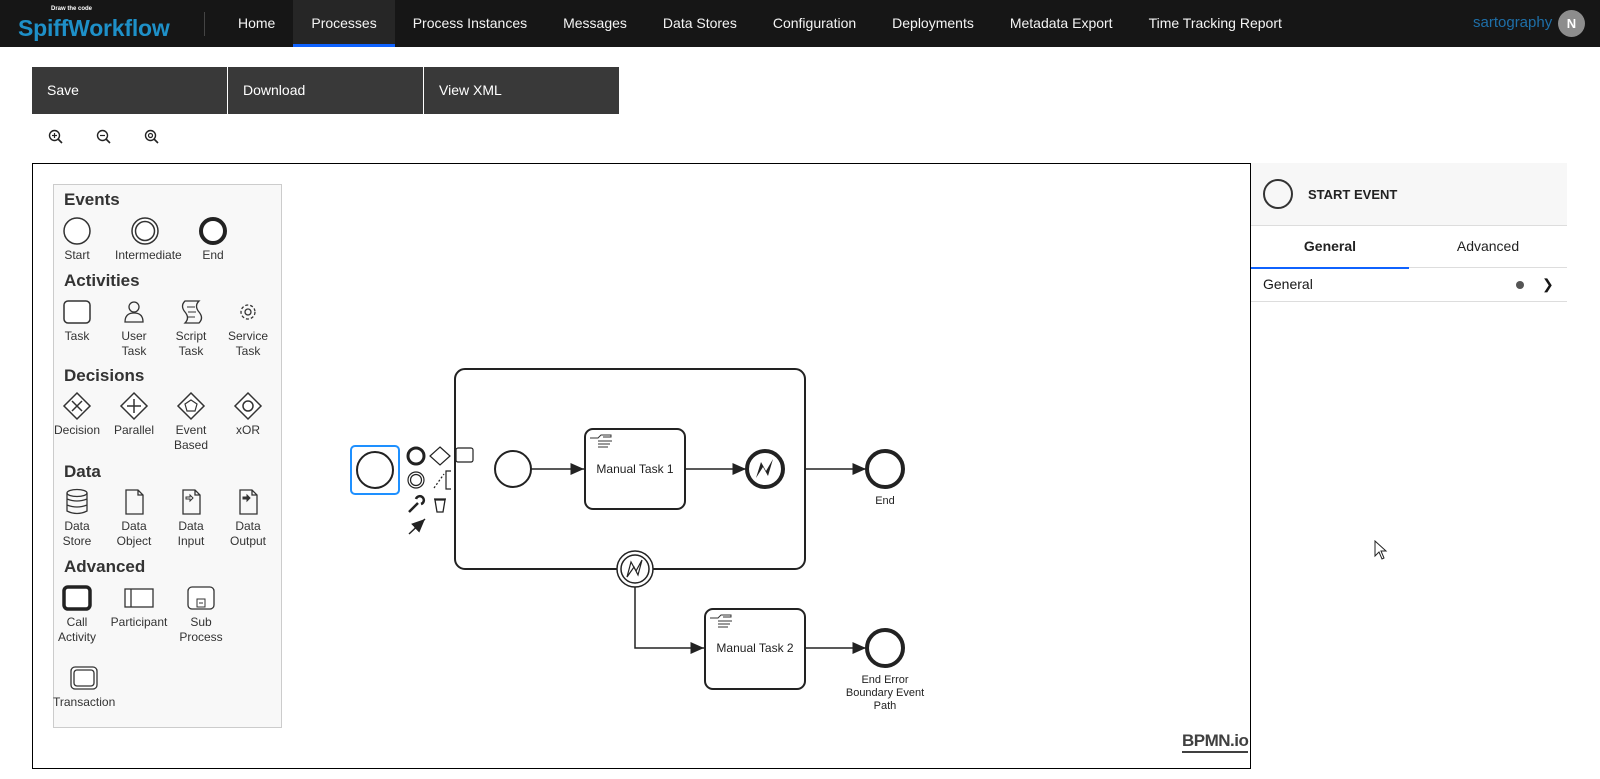 This screenshot has width=1600, height=779. I want to click on palette-decision: Decision, so click(77, 414).